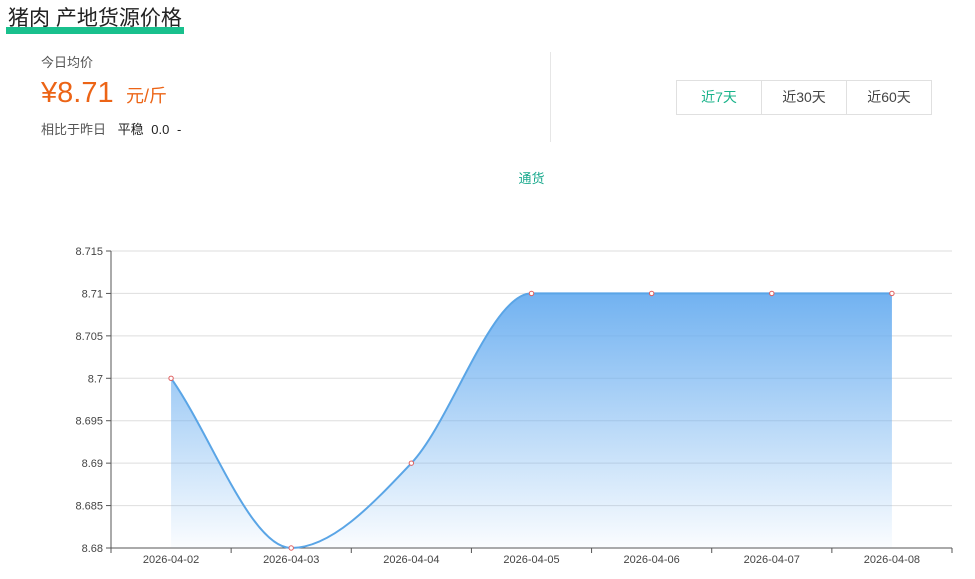 This screenshot has width=975, height=579. What do you see at coordinates (92, 464) in the screenshot?
I see `y-tick-label: 8.69` at bounding box center [92, 464].